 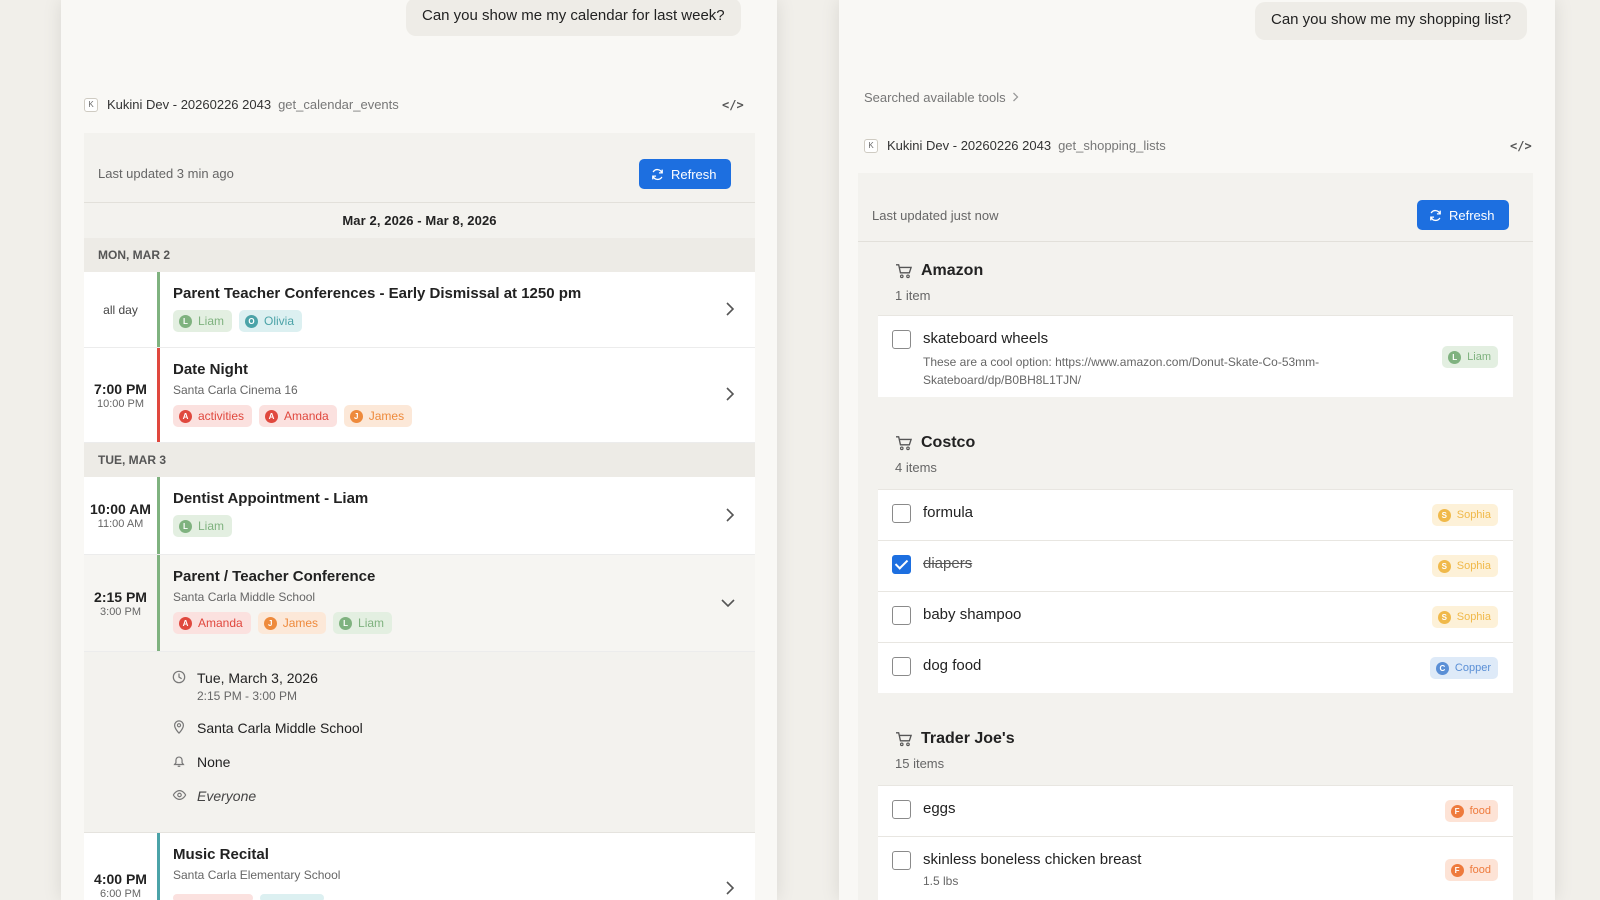 I want to click on item-checkbox-checked, so click(x=901, y=564).